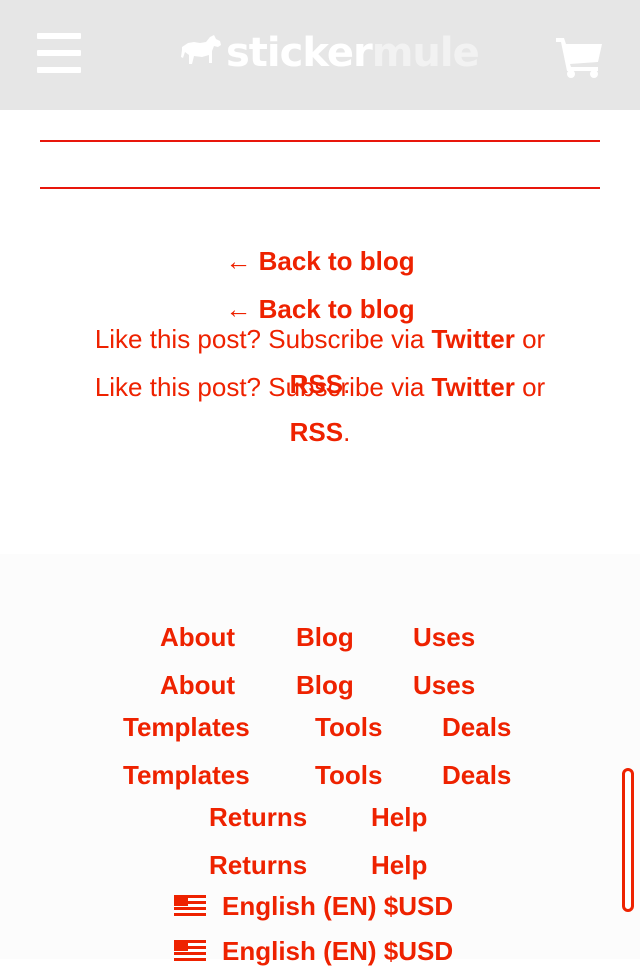  I want to click on stickermule-logo: stickermule, so click(330, 53).